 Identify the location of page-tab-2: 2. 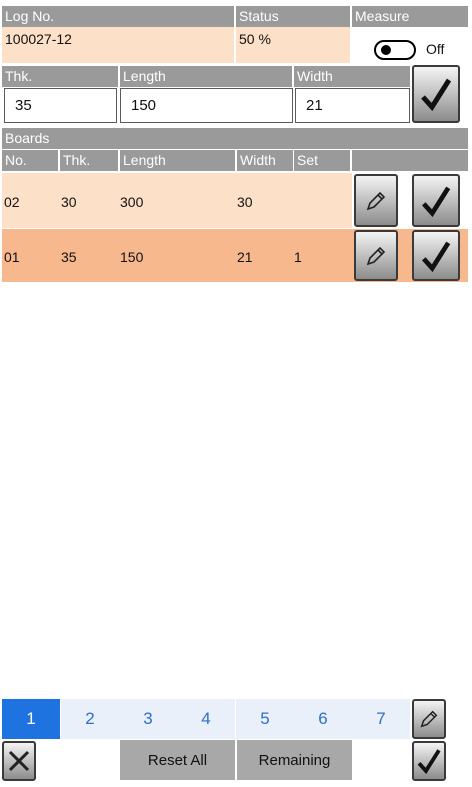
(90, 719).